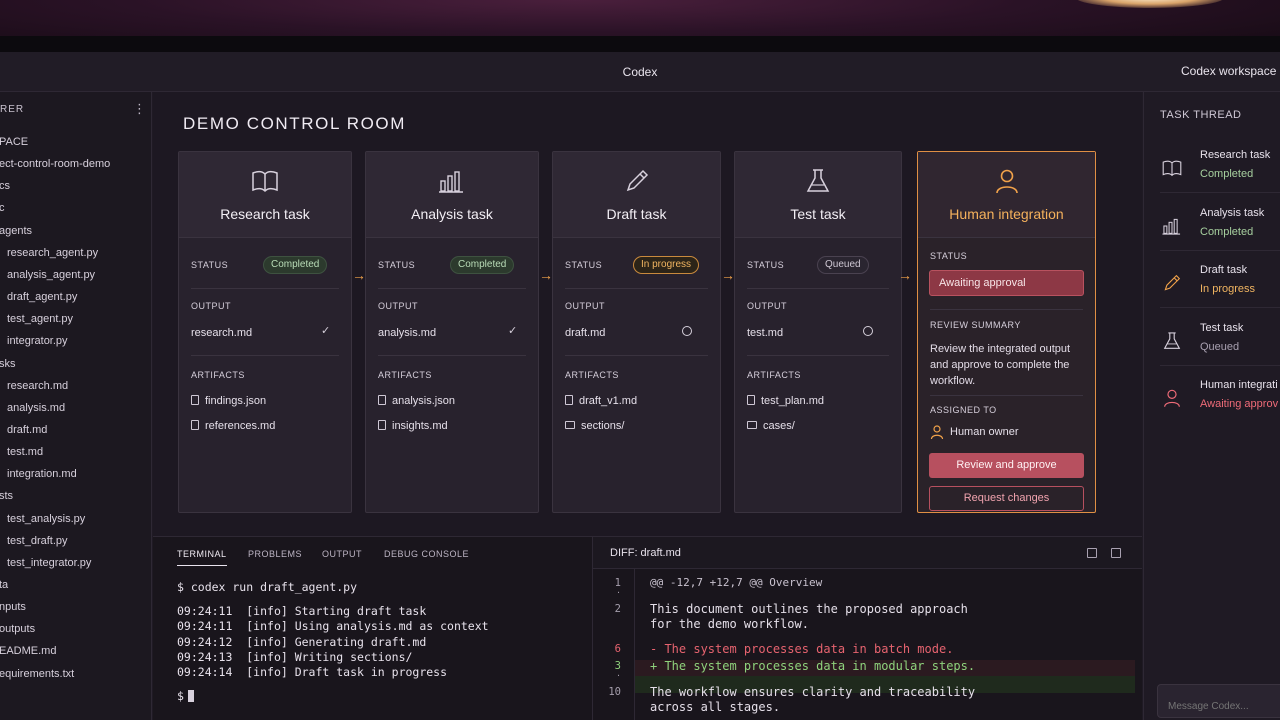 The width and height of the screenshot is (1280, 720). Describe the element at coordinates (1006, 465) in the screenshot. I see `review-and-approve-button: Review and approve` at that location.